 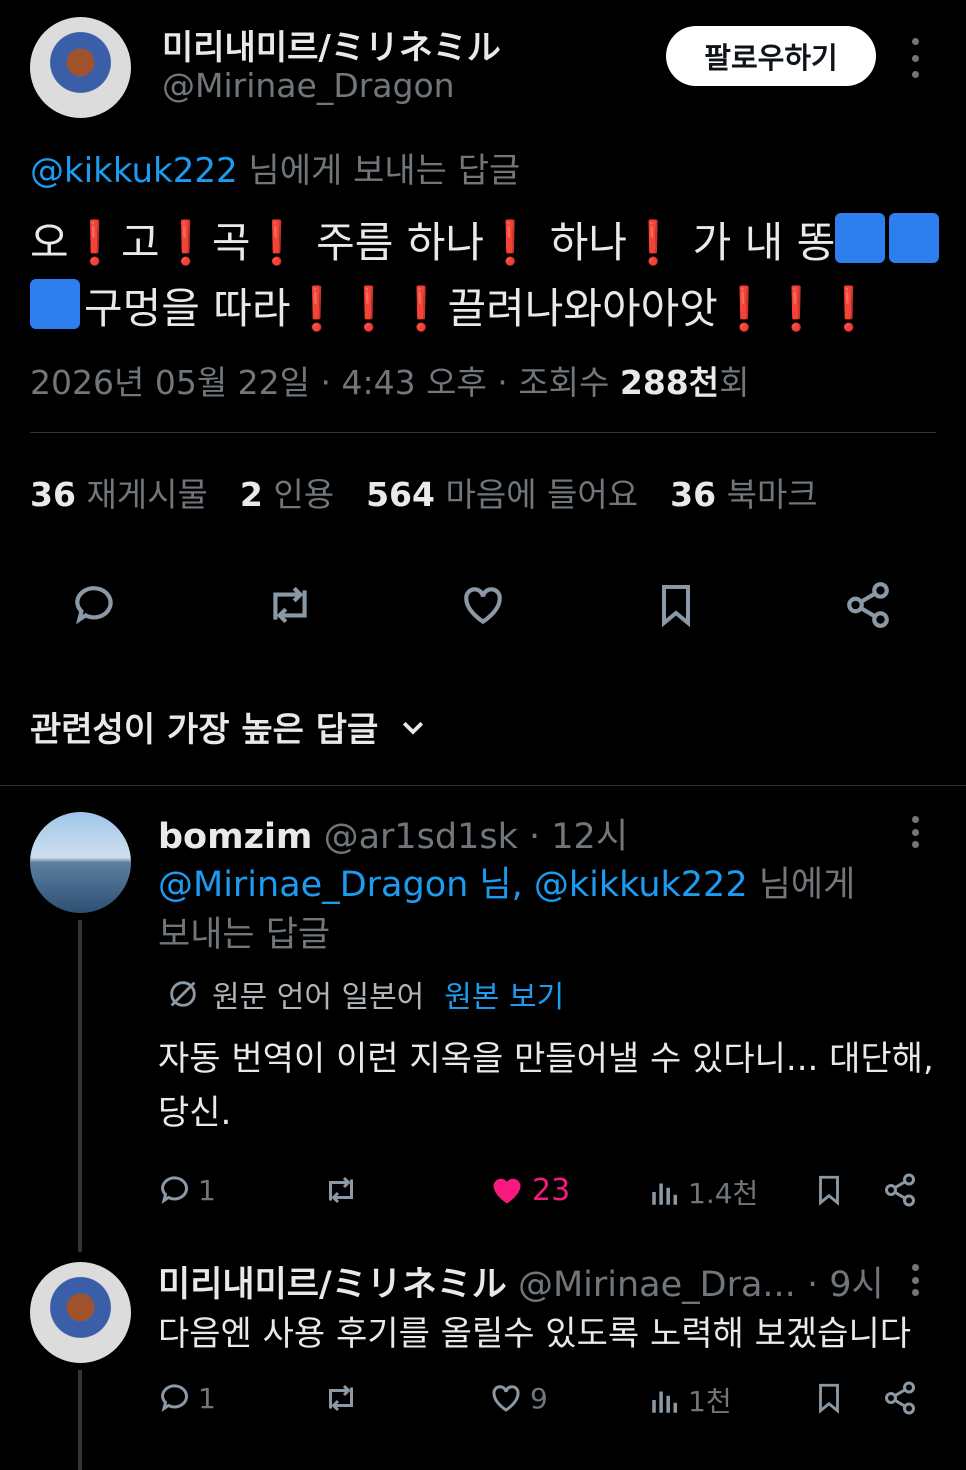 I want to click on reply-author-handle: @ar1sd1sk, so click(x=421, y=837).